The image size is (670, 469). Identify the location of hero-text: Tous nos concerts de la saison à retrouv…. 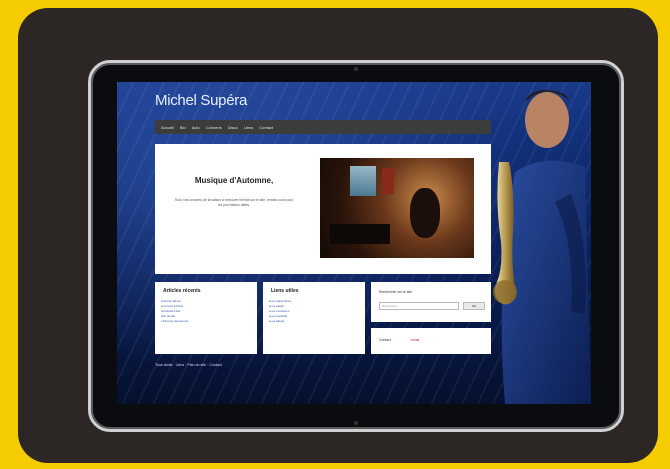
(234, 202).